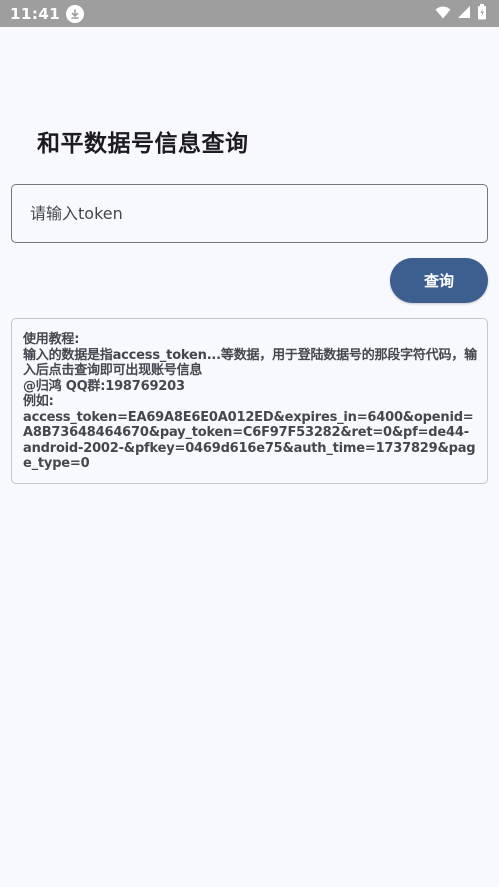  Describe the element at coordinates (464, 13) in the screenshot. I see `signal-icon` at that location.